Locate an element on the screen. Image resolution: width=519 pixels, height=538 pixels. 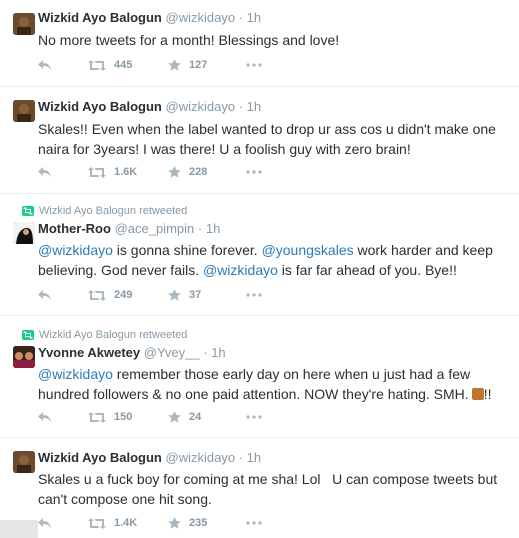
retweet-button: 445 is located at coordinates (128, 65).